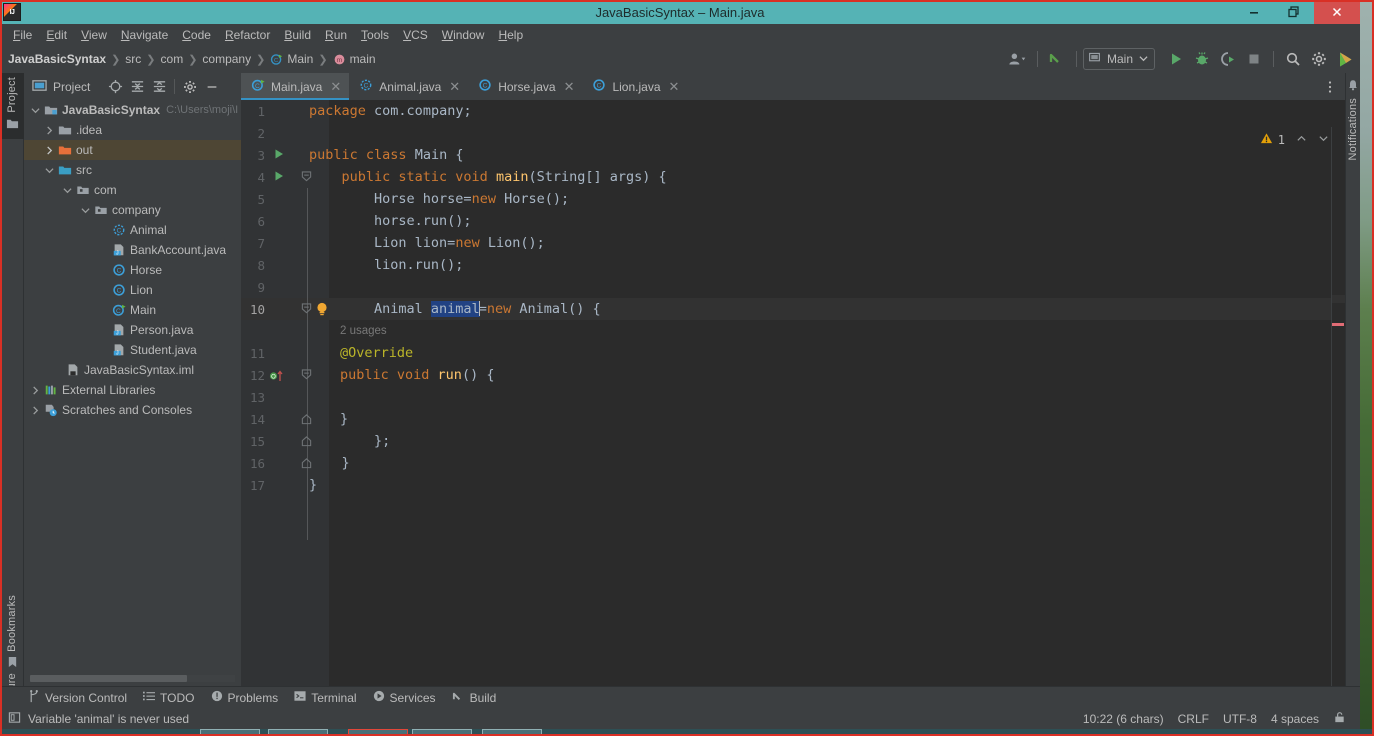 The height and width of the screenshot is (736, 1374). Describe the element at coordinates (525, 86) in the screenshot. I see `tab-horse-java: C Horse.java ✕` at that location.